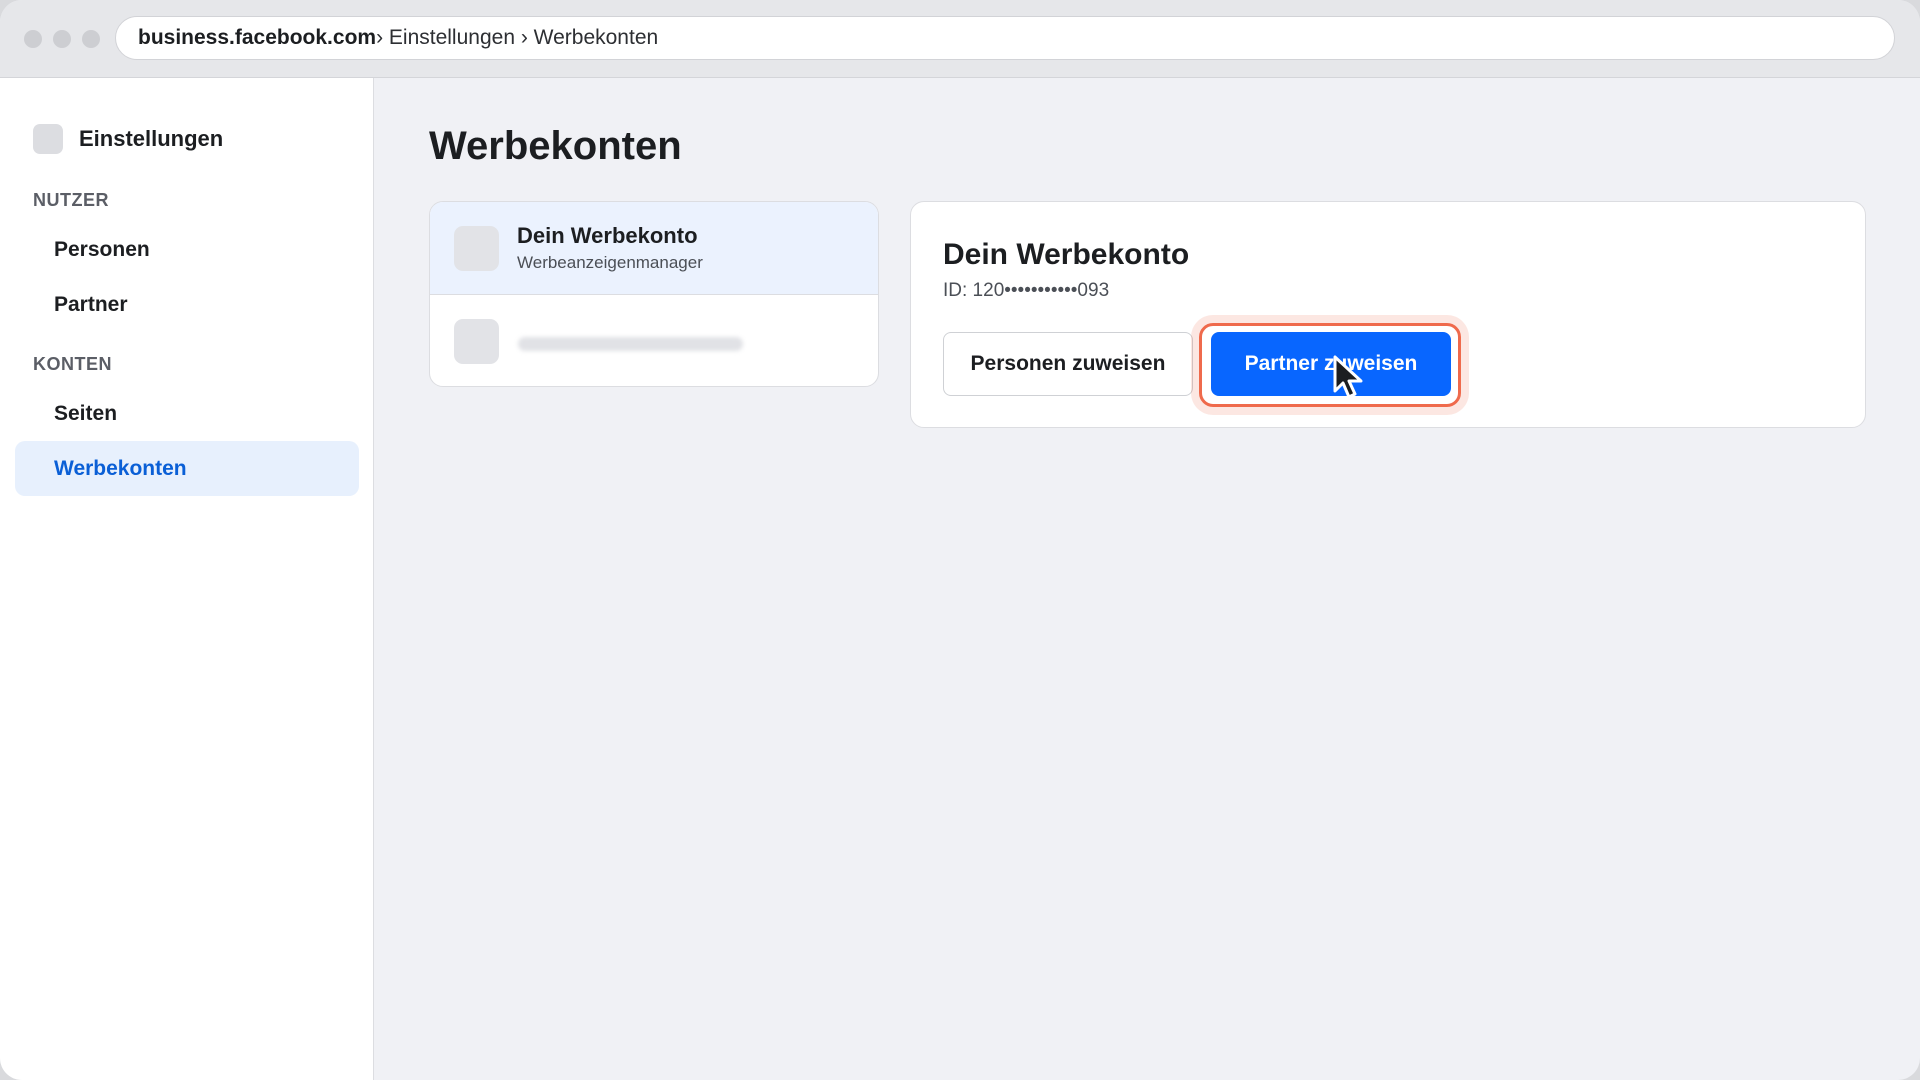 This screenshot has width=1920, height=1080. What do you see at coordinates (517, 37) in the screenshot?
I see `url-breadcrumb: › Einstellungen › Werbekonten` at bounding box center [517, 37].